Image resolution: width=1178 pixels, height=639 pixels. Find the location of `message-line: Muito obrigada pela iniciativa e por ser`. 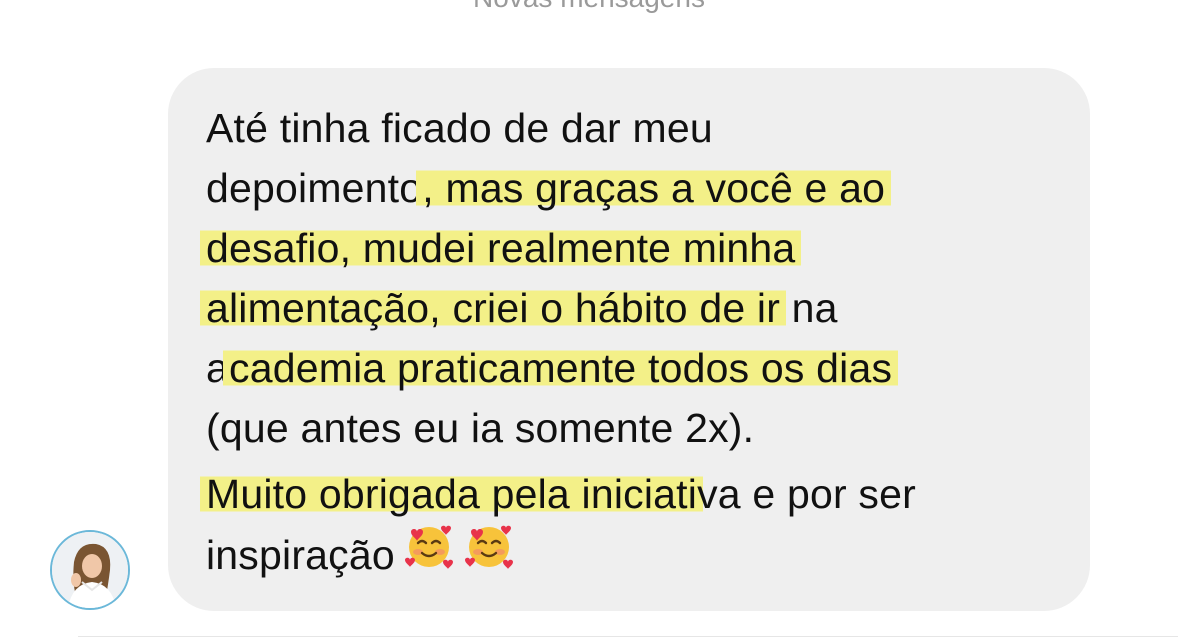

message-line: Muito obrigada pela iniciativa e por ser is located at coordinates (633, 494).